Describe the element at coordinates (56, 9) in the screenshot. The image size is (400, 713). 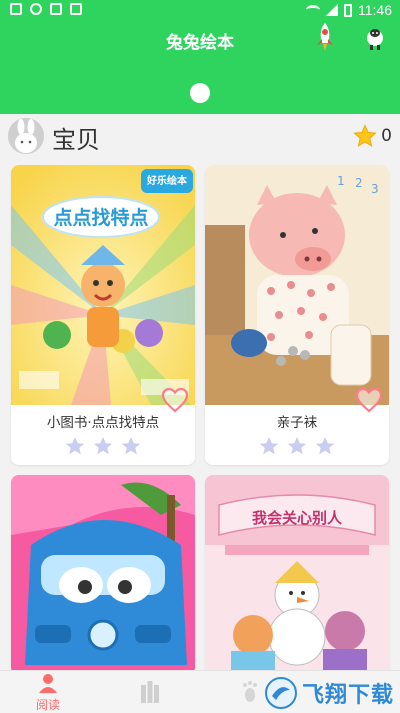
I see `app-notification-icon` at that location.